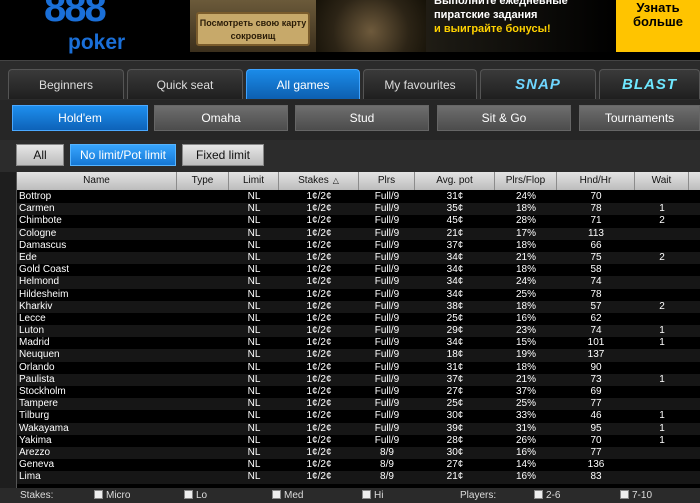 This screenshot has height=503, width=700. I want to click on table-row: Arezzo NL 1¢/2¢ 8/9 30¢ 16% 77, so click(358, 453).